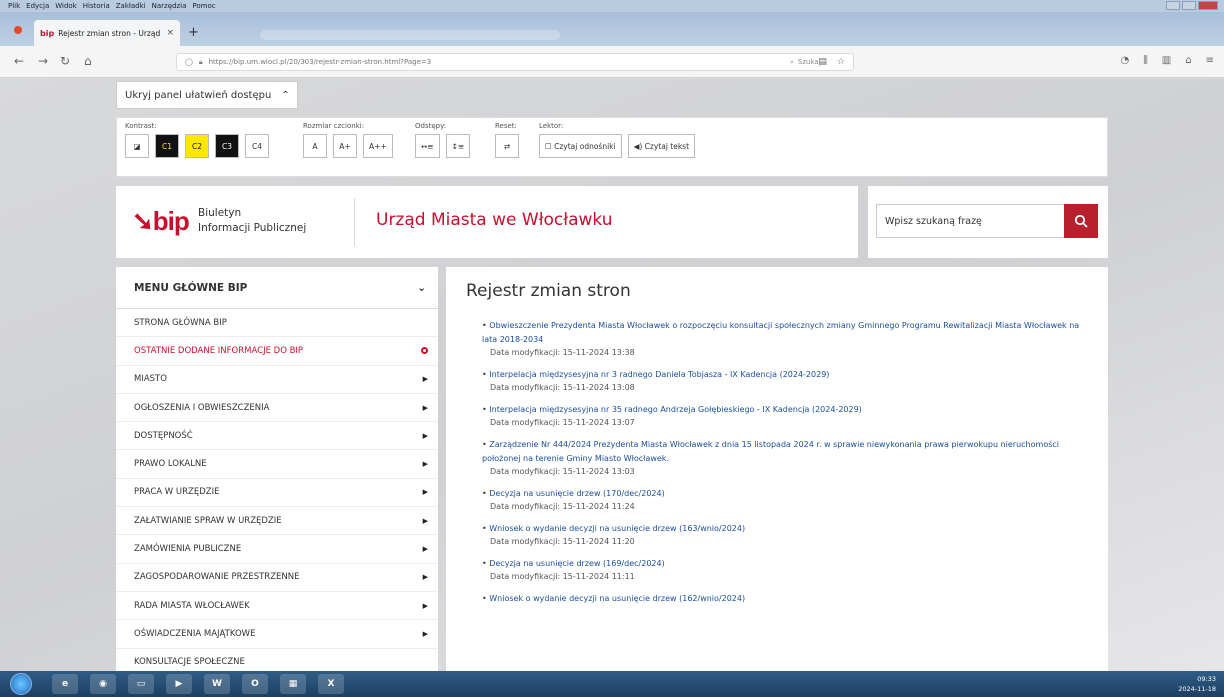  I want to click on menu-item: ZAŁATWIANIE SPRAW W URZĘDZIE ▶, so click(277, 521).